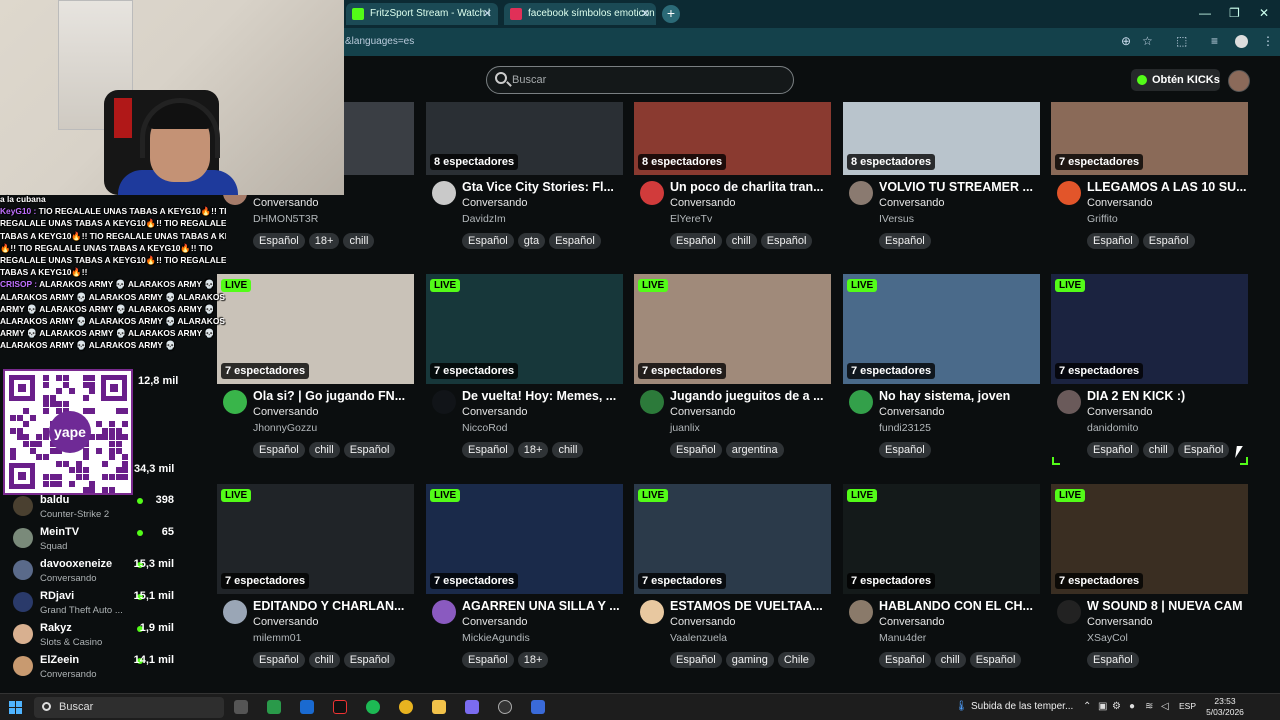  What do you see at coordinates (1149, 706) in the screenshot?
I see `wifi-icon: ≋` at bounding box center [1149, 706].